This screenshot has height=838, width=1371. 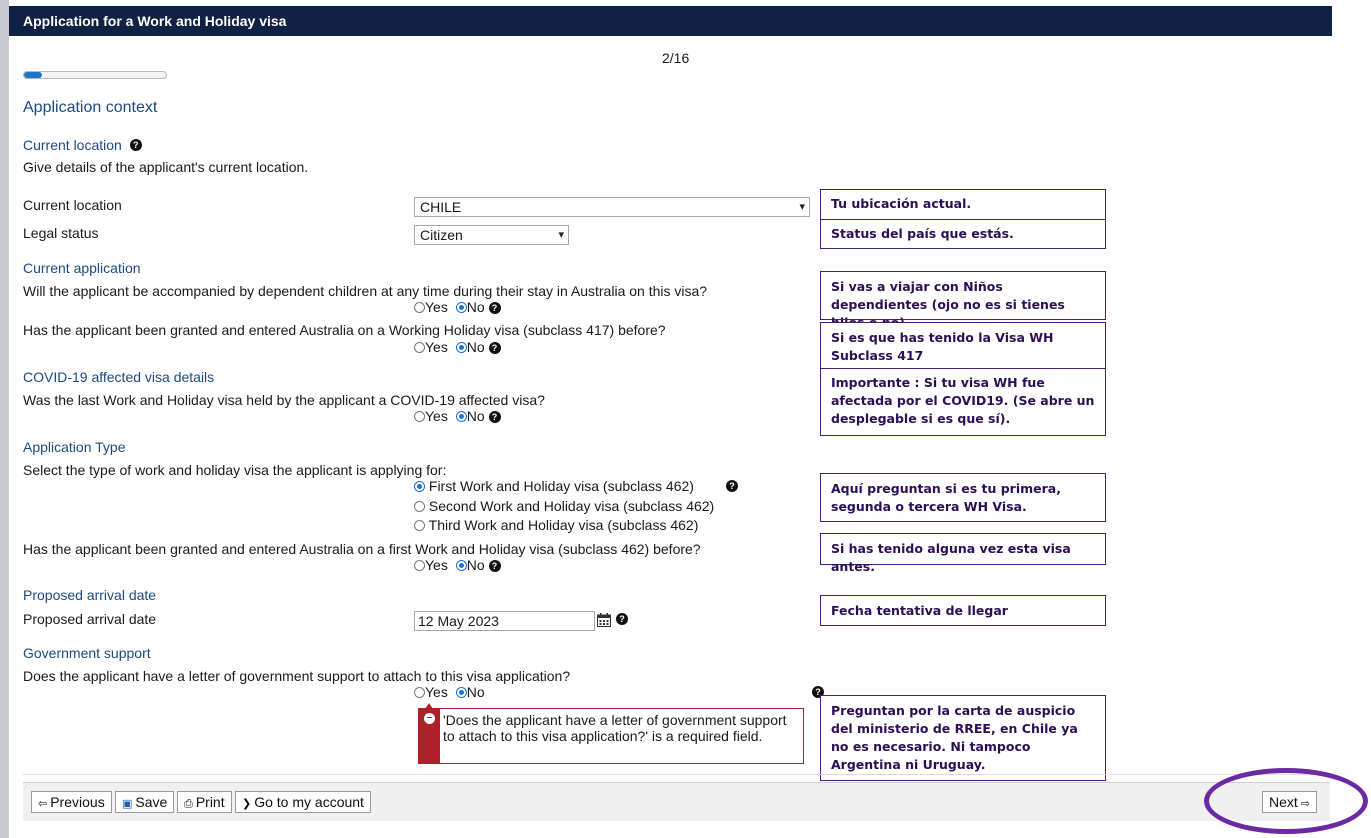 I want to click on page-title: Application for a Work and Holiday visa, so click(x=670, y=21).